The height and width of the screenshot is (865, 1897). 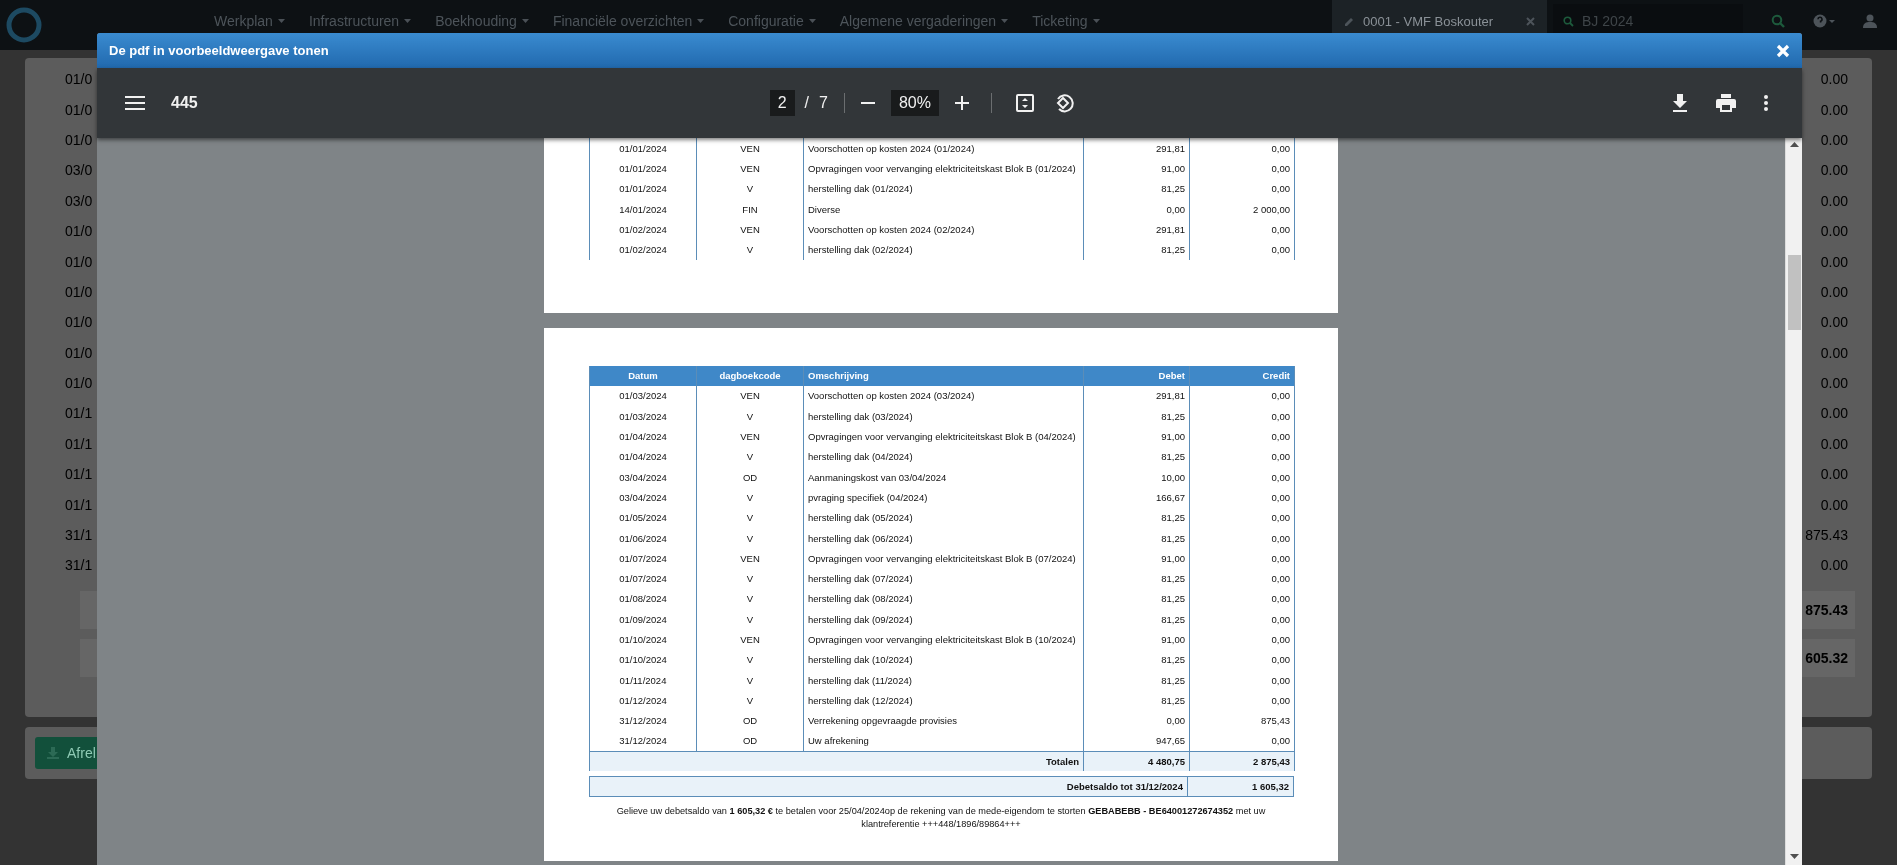 What do you see at coordinates (1064, 103) in the screenshot?
I see `rotate-icon` at bounding box center [1064, 103].